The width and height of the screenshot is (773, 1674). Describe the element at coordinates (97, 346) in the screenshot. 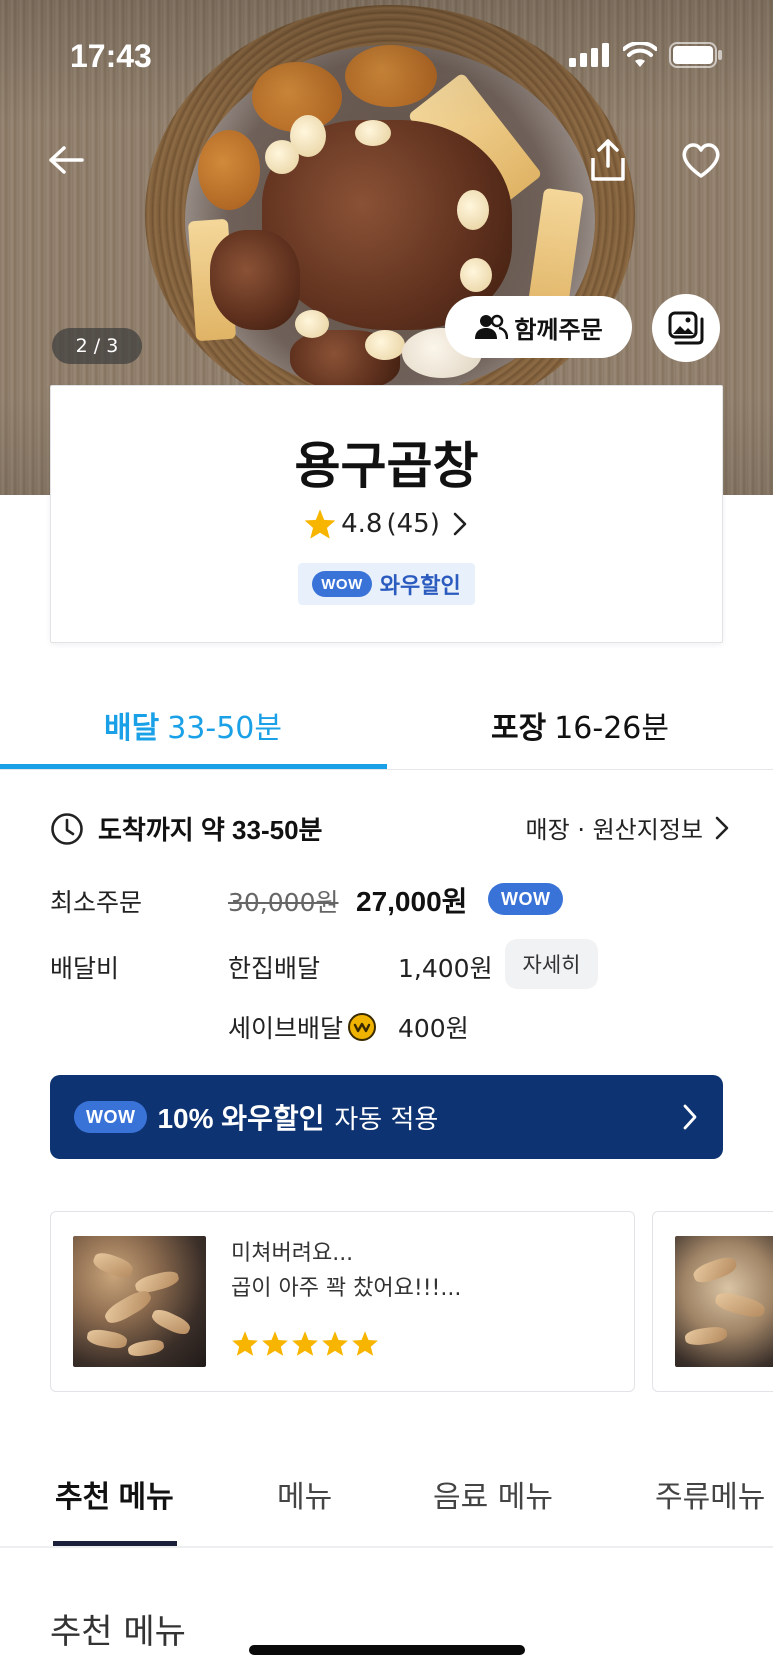

I see `image-counter: 2 / 3` at that location.